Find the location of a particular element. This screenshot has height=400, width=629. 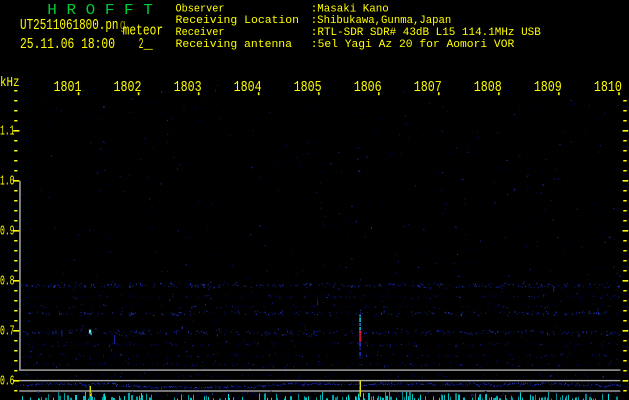

svg-text: 1.1 is located at coordinates (7, 132).